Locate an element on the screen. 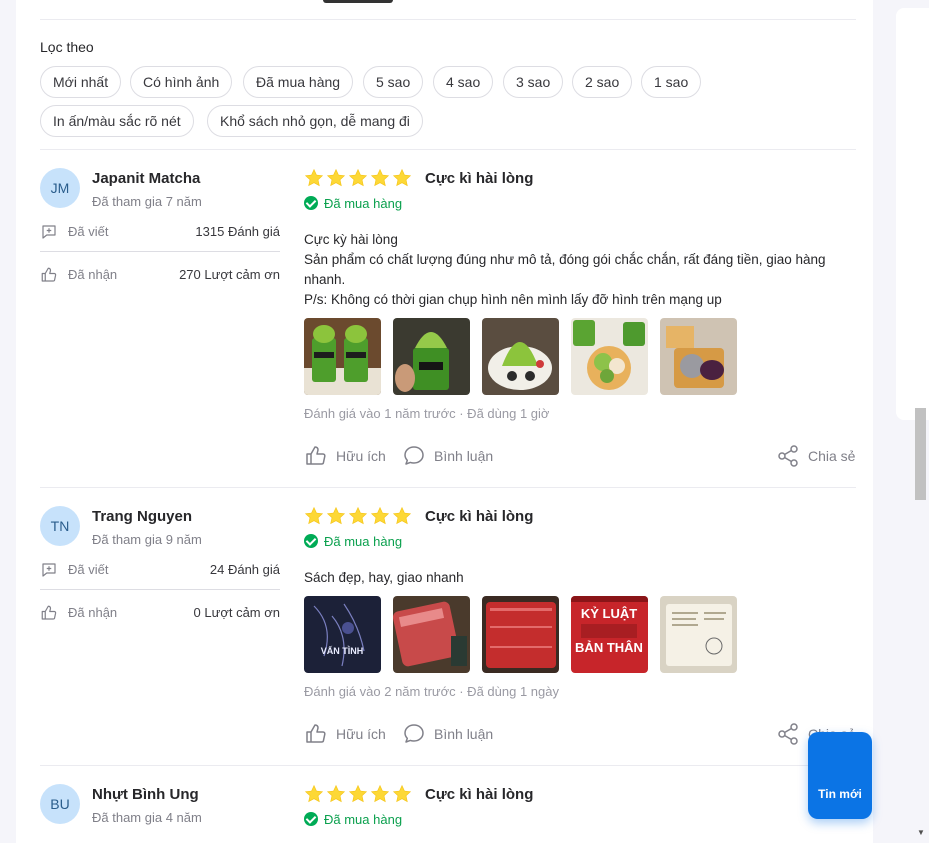 The image size is (929, 843). chip-compact-size: Khổ sách nhỏ gọn, dễ mang đi is located at coordinates (315, 121).